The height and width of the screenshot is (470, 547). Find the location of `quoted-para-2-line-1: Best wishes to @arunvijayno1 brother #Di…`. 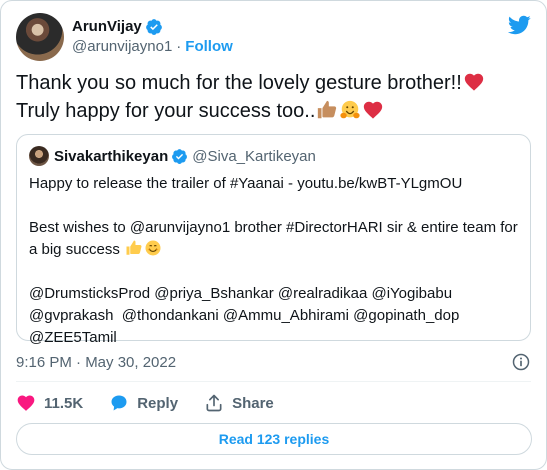

quoted-para-2-line-1: Best wishes to @arunvijayno1 brother #Di… is located at coordinates (273, 227).